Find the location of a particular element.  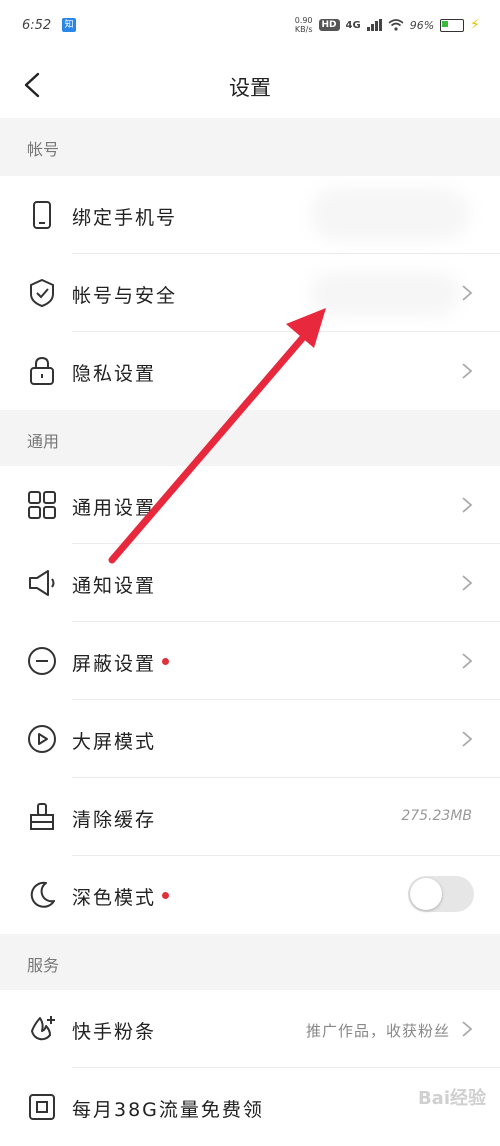

section-header-account: 帐号 is located at coordinates (250, 147).